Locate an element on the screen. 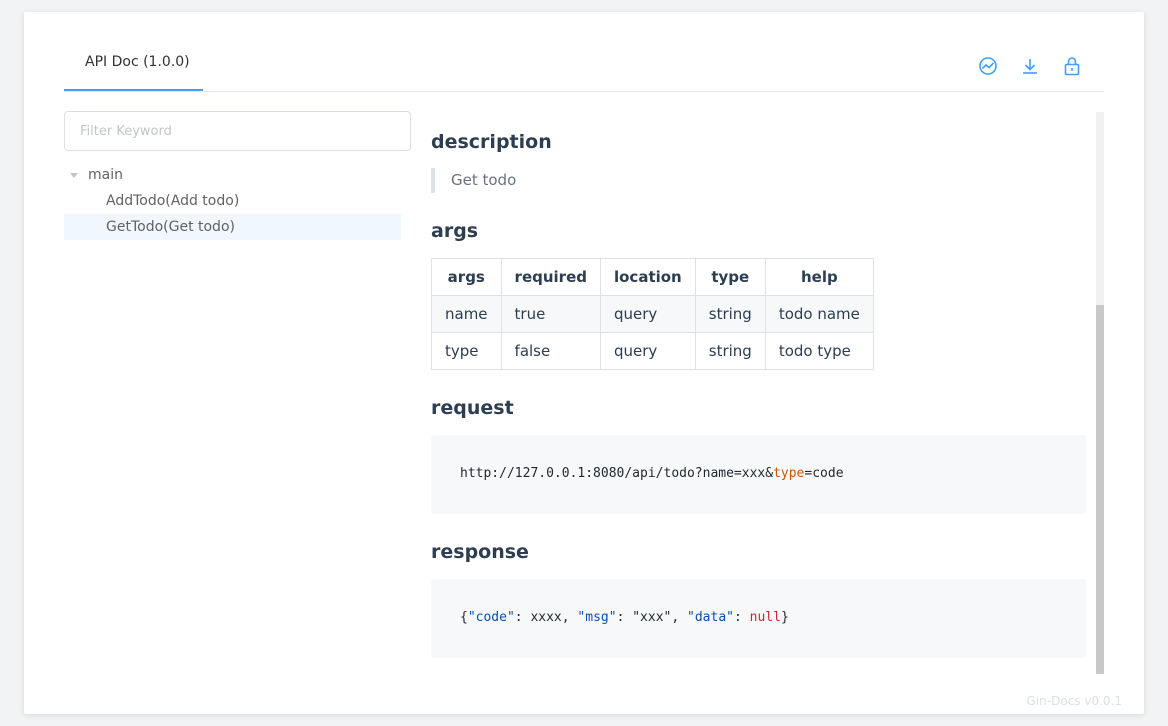  download-icon is located at coordinates (1030, 66).